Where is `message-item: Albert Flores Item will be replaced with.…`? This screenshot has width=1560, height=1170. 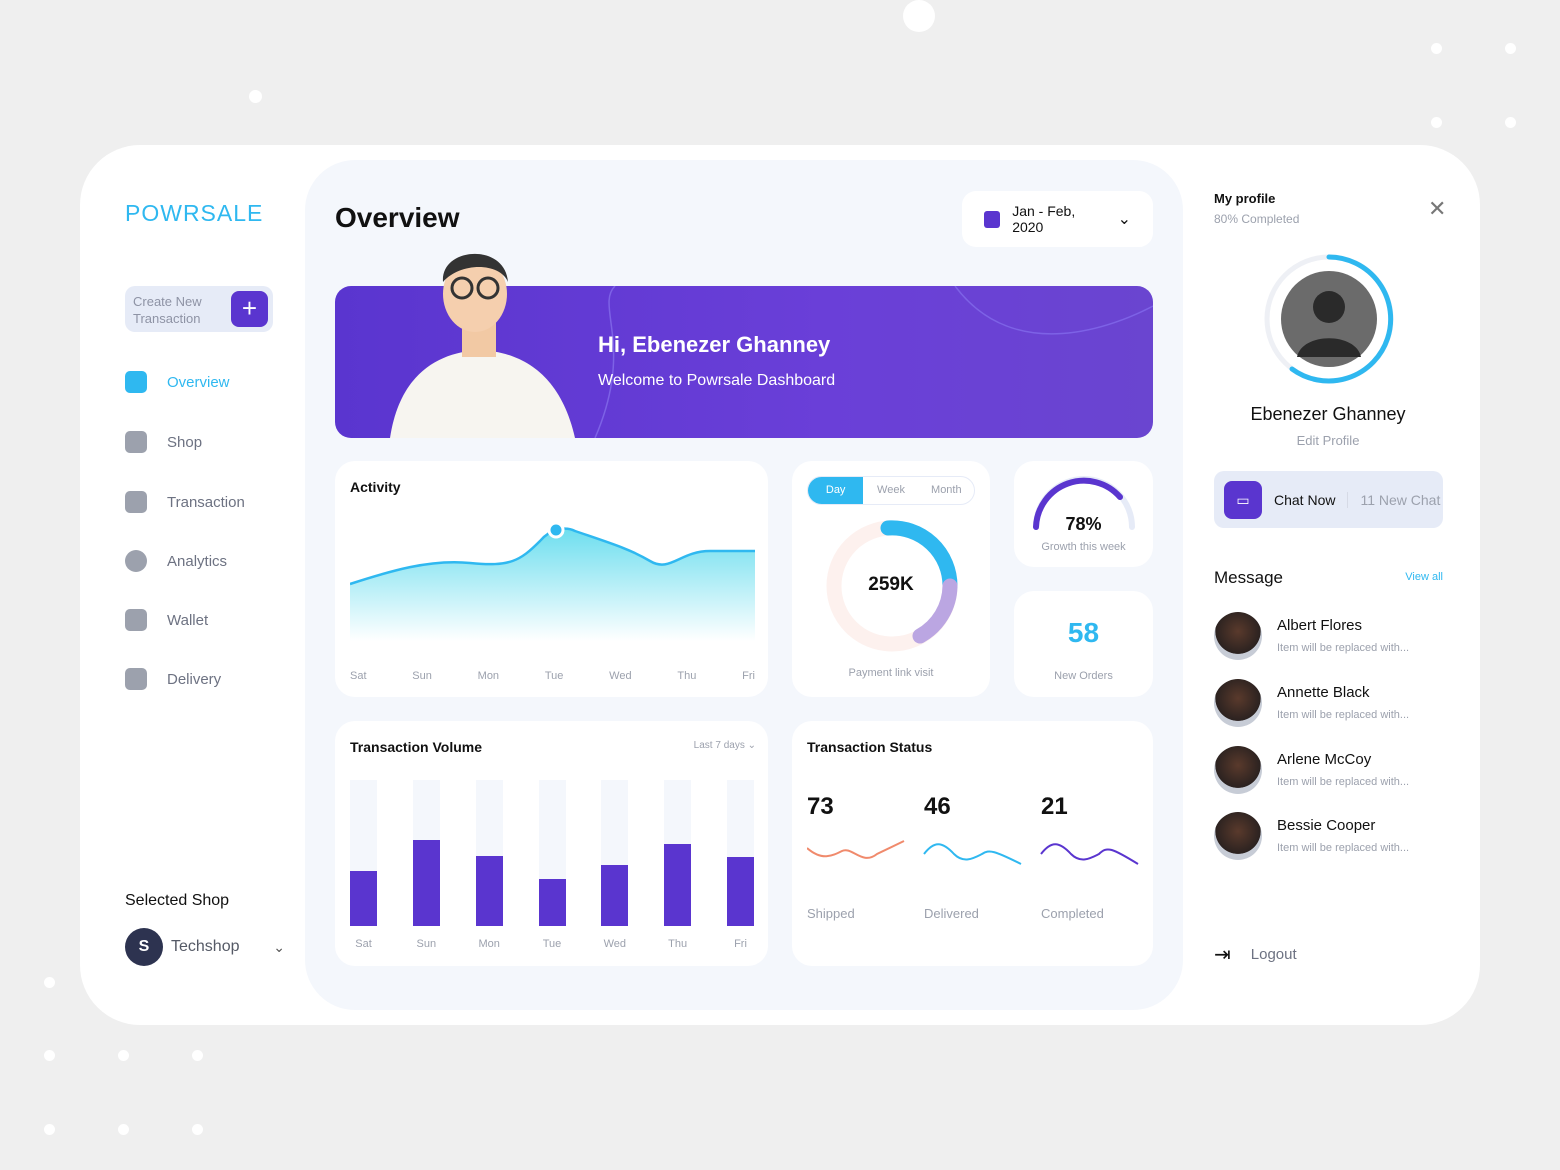
message-item: Albert Flores Item will be replaced with.… is located at coordinates (1334, 637).